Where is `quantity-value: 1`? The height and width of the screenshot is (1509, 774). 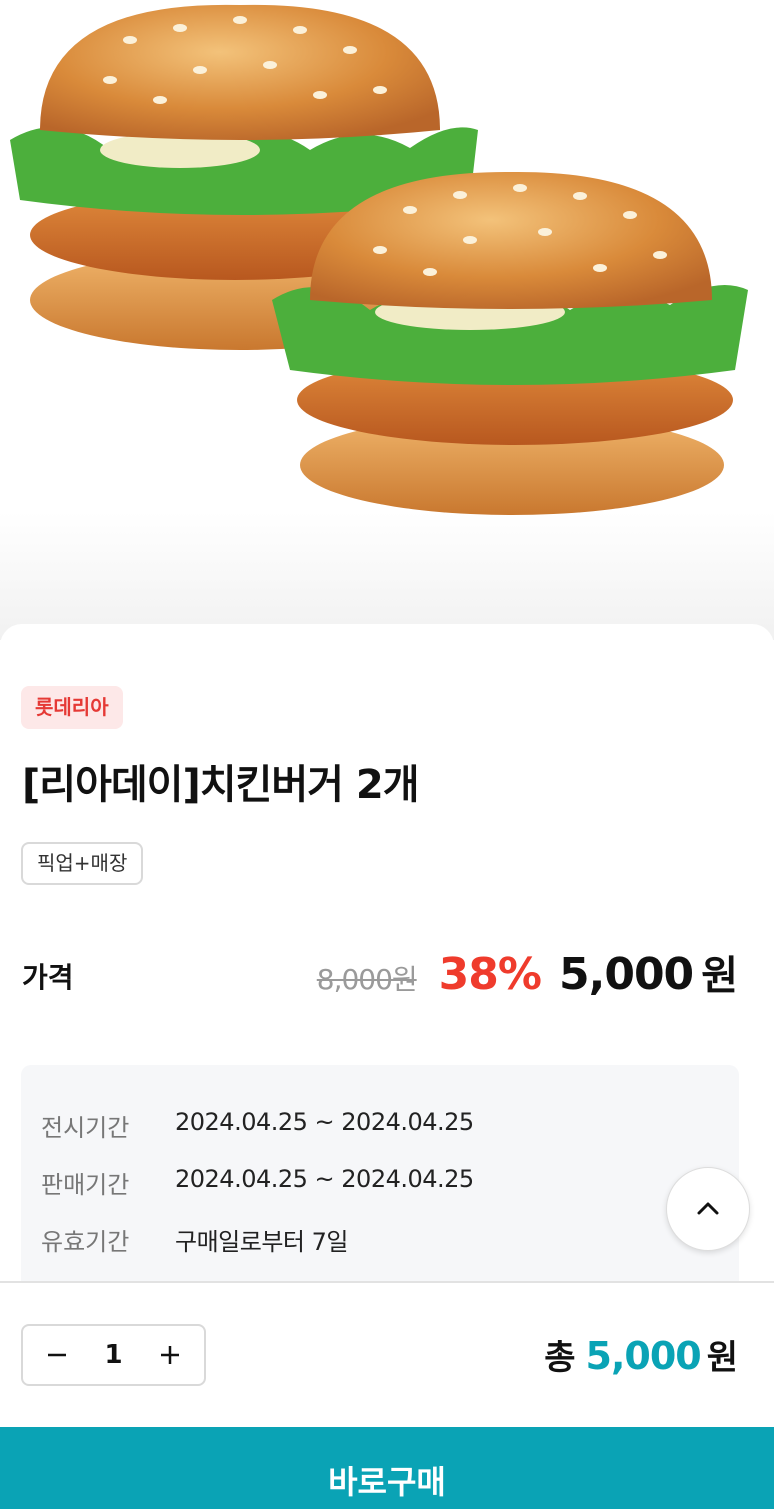
quantity-value: 1 is located at coordinates (113, 1355).